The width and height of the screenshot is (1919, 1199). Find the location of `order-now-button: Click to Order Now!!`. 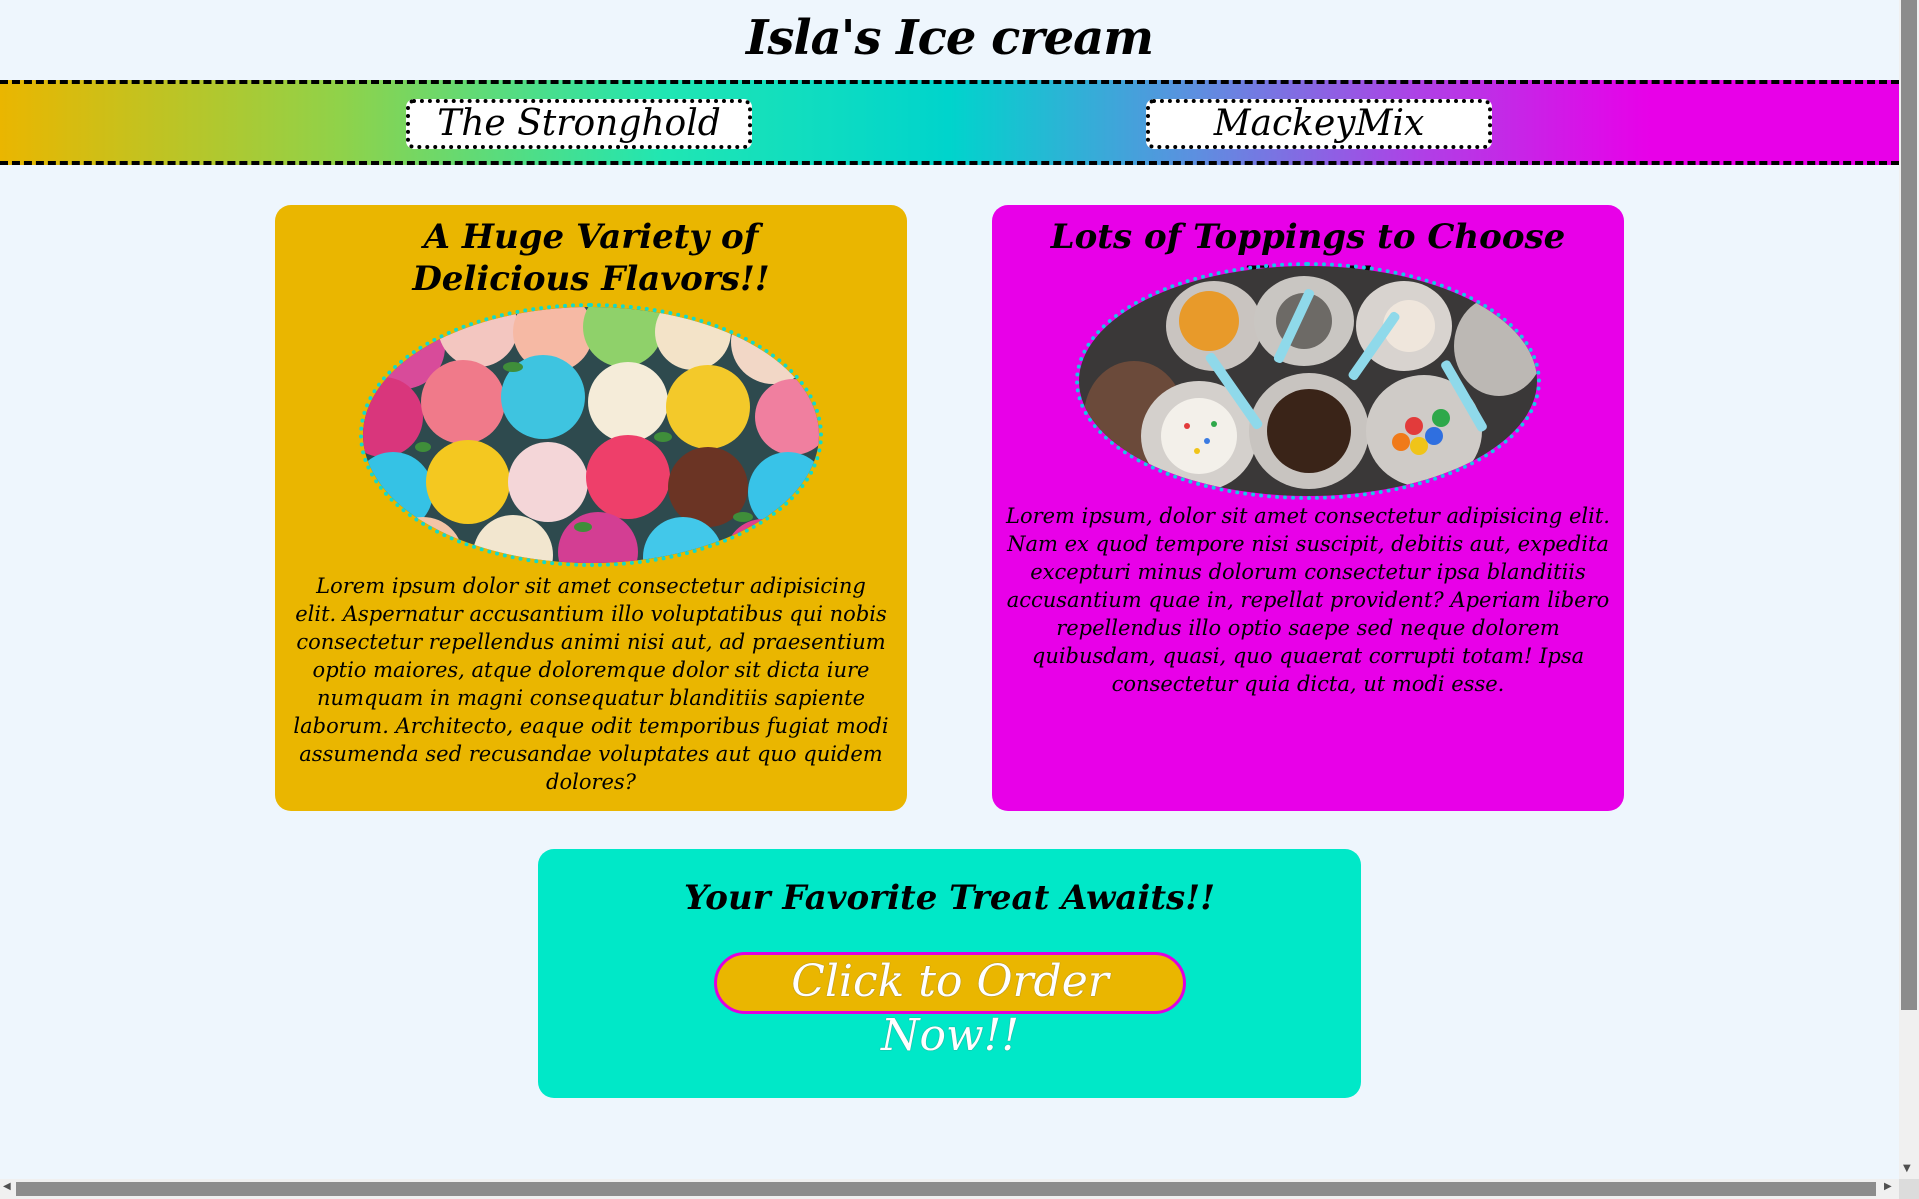

order-now-button: Click to Order Now!! is located at coordinates (950, 1006).